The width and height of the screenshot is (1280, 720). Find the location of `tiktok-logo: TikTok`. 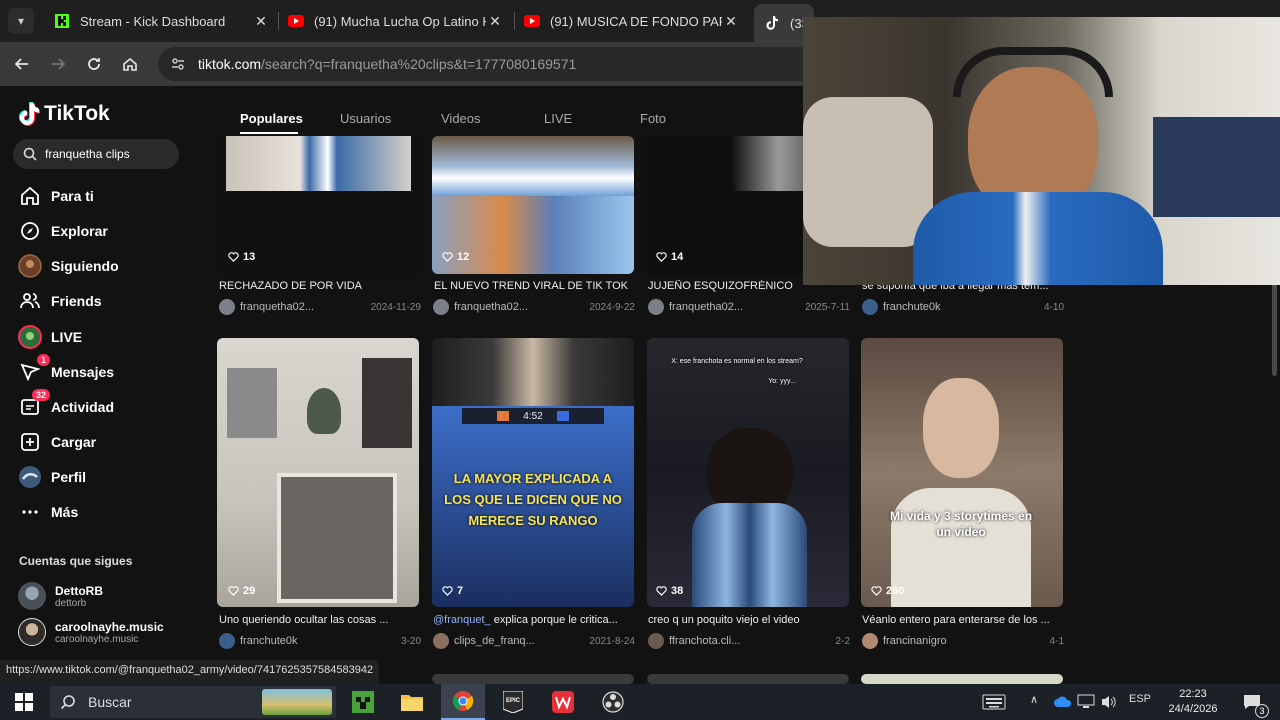

tiktok-logo: TikTok is located at coordinates (64, 114).